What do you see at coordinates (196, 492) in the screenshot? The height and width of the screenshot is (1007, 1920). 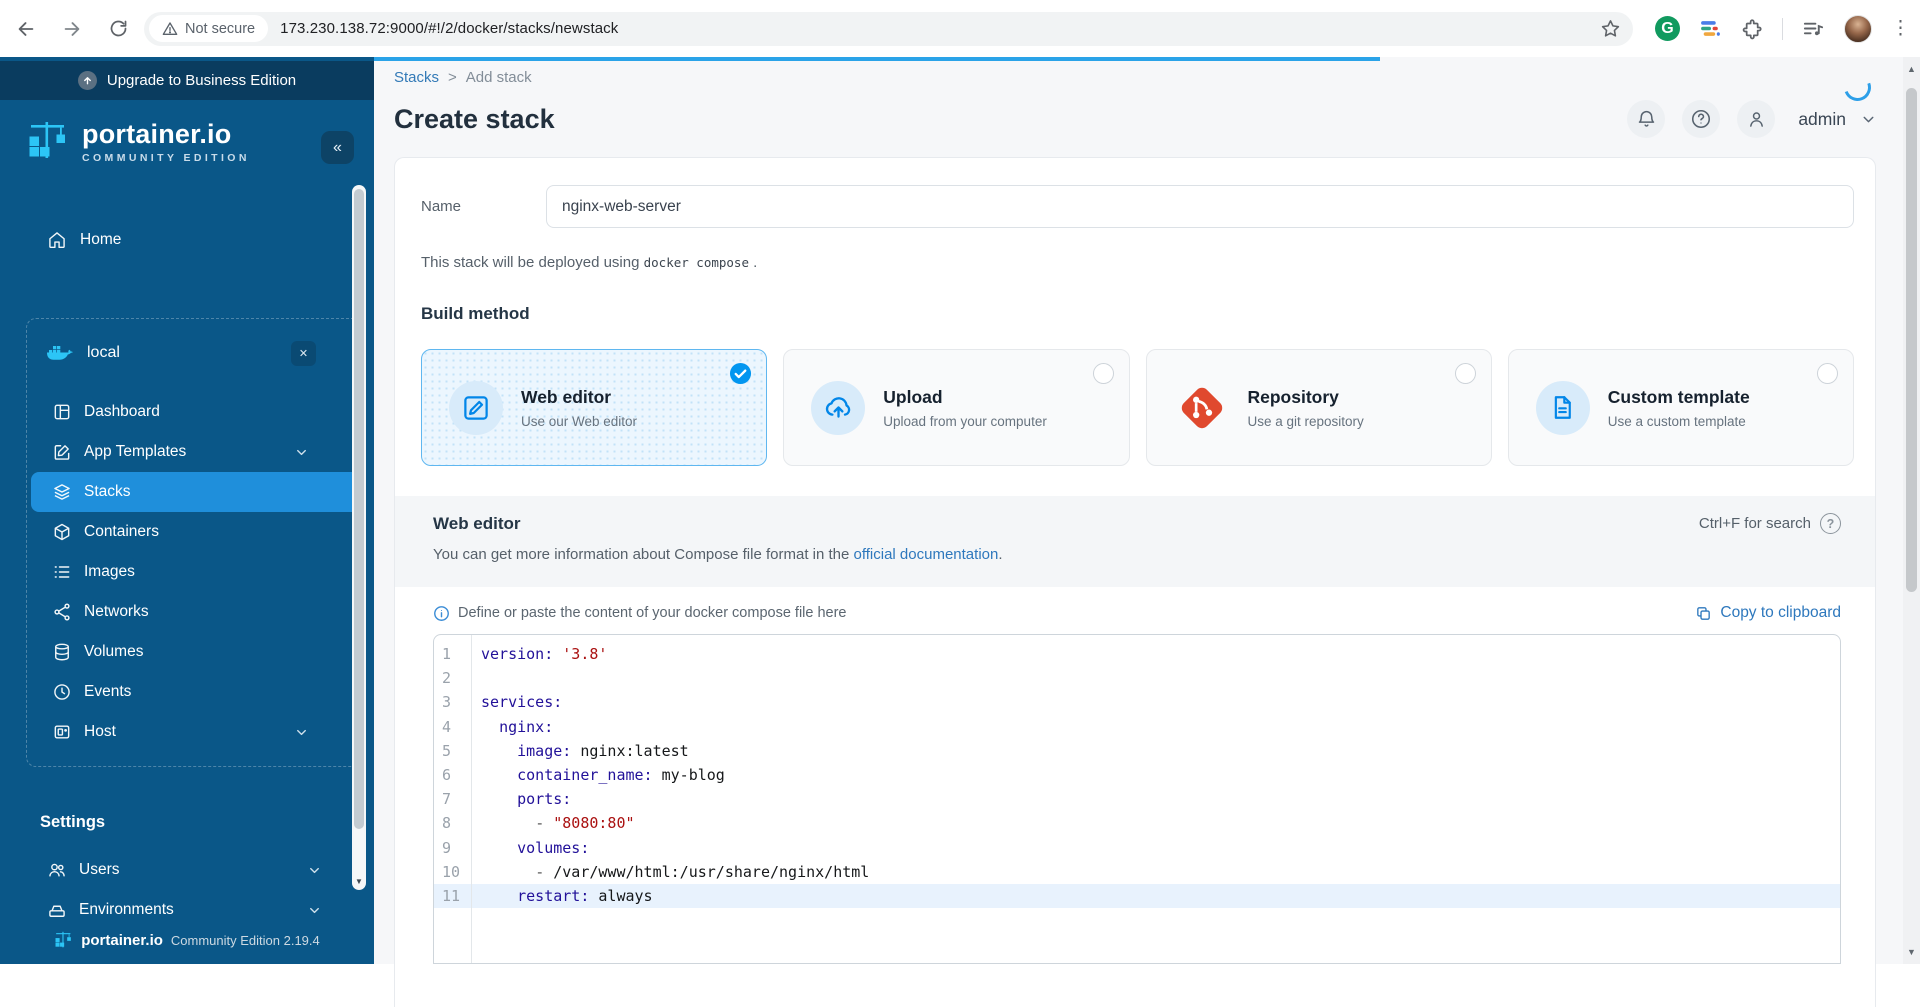 I see `sidebar-item-stacks: Stacks` at bounding box center [196, 492].